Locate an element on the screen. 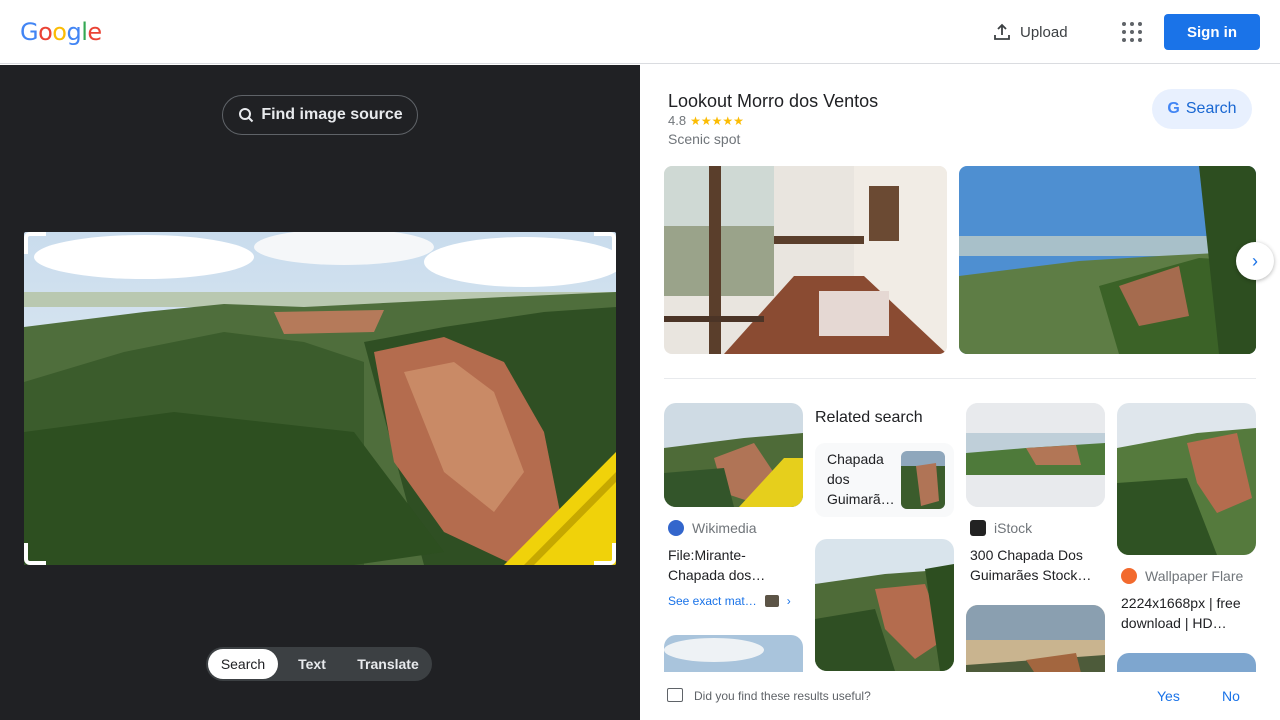  rating-stars: ★★★★★ is located at coordinates (717, 120).